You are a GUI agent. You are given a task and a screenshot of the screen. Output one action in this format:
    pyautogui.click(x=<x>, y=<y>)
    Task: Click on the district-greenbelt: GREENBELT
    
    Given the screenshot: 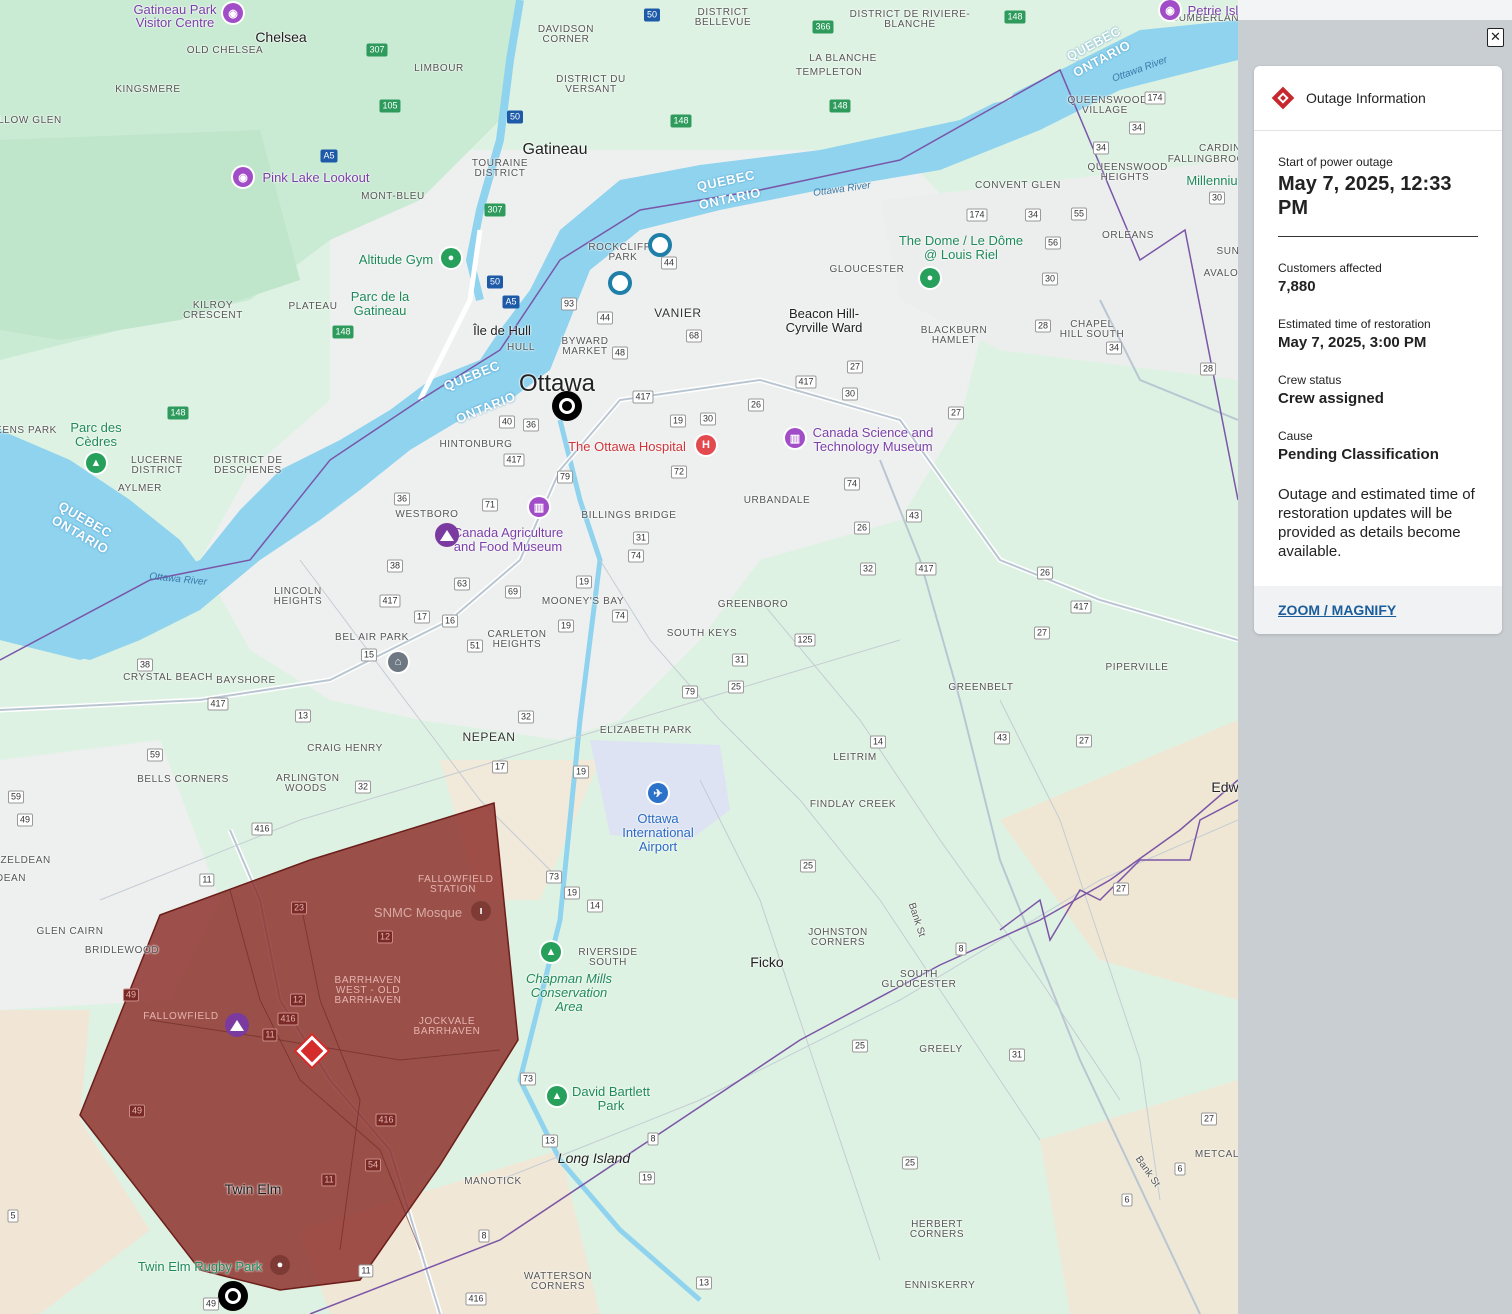 What is the action you would take?
    pyautogui.click(x=981, y=687)
    